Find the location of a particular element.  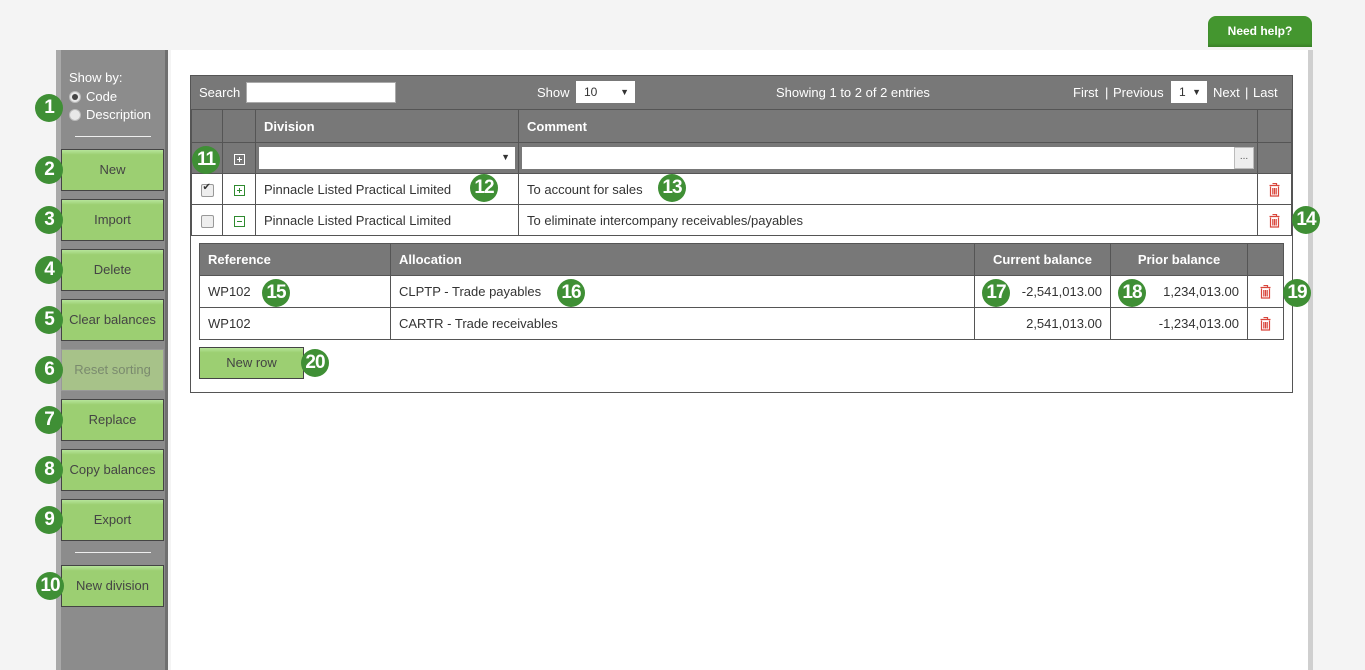

radio-code: Code is located at coordinates (110, 96).